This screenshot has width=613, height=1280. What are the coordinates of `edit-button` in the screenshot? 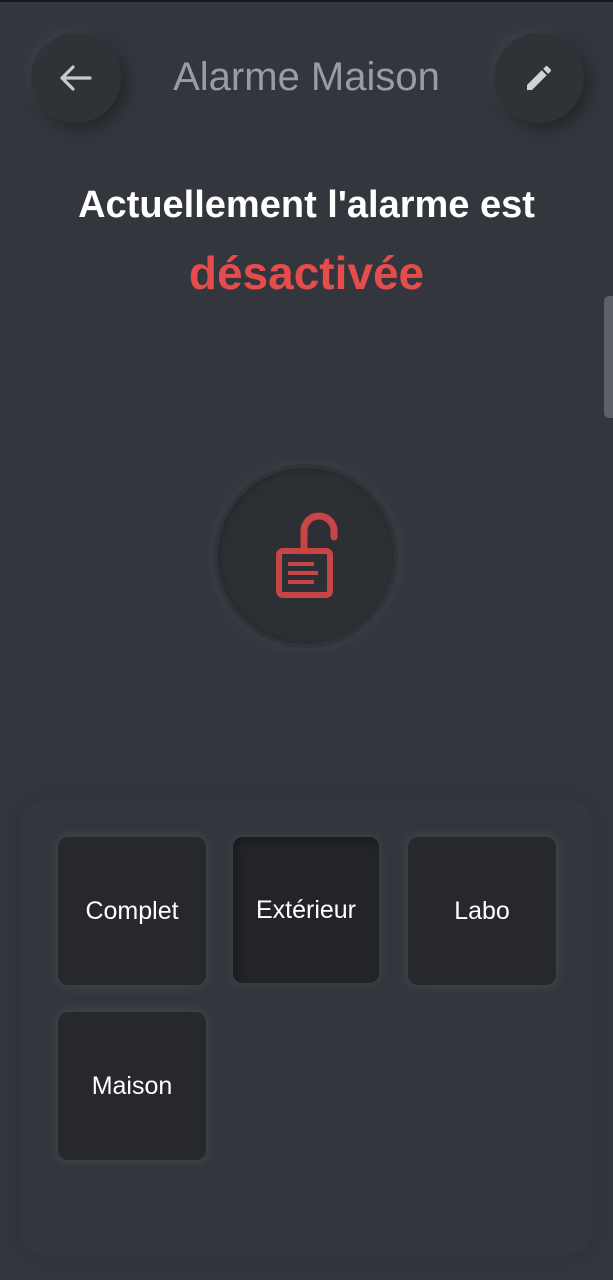 It's located at (539, 78).